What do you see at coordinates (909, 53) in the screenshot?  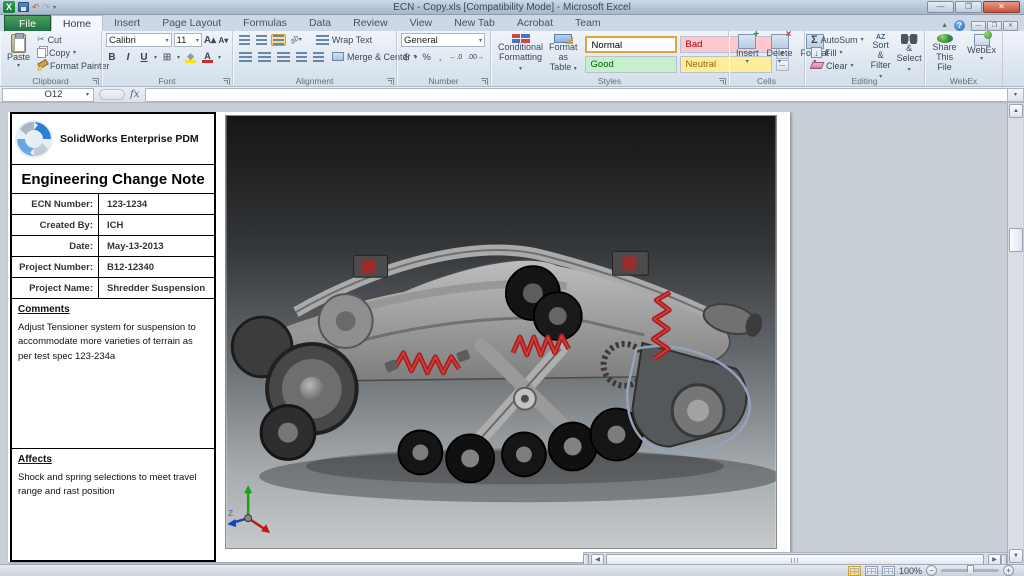 I see `find-select-button: Find & Select ▾` at bounding box center [909, 53].